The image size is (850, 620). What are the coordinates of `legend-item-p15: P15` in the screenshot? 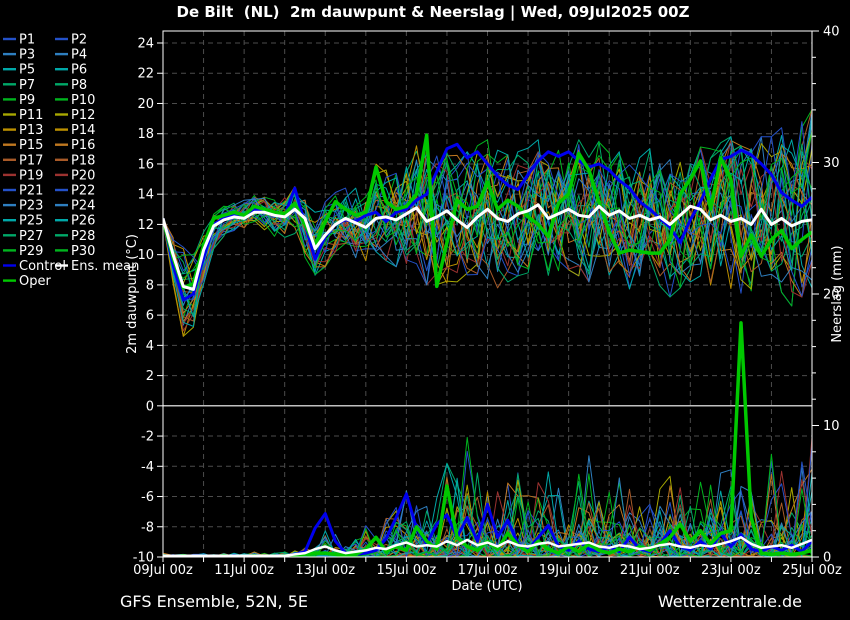 It's located at (23, 145).